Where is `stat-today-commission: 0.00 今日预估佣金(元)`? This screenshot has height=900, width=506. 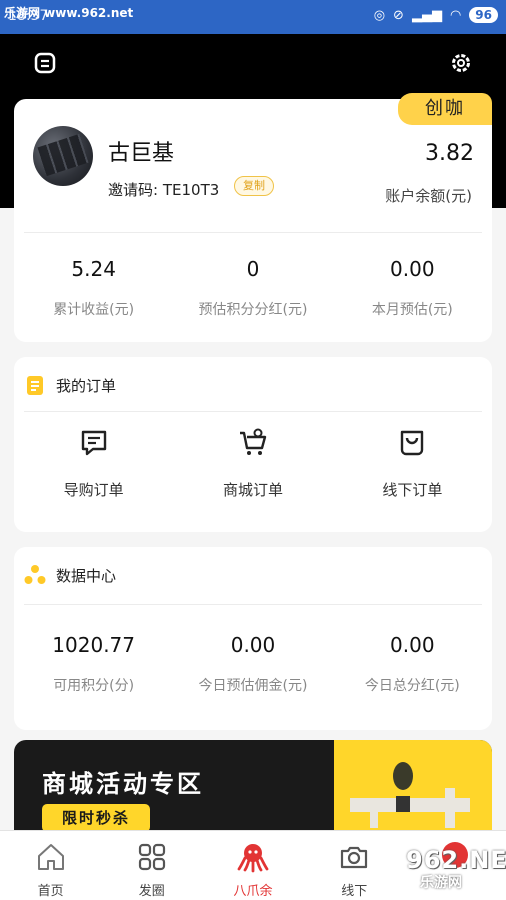 stat-today-commission: 0.00 今日预估佣金(元) is located at coordinates (252, 664).